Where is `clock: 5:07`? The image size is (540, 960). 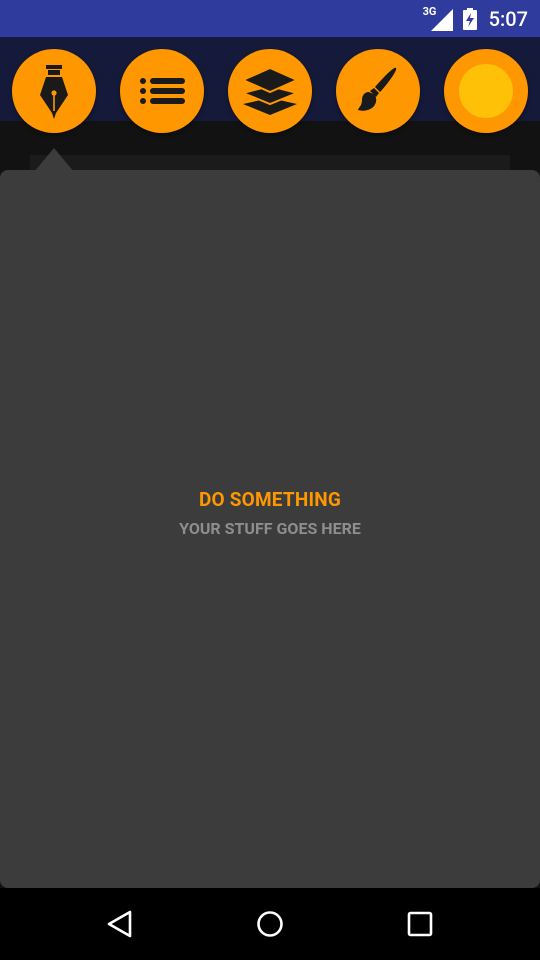 clock: 5:07 is located at coordinates (508, 19).